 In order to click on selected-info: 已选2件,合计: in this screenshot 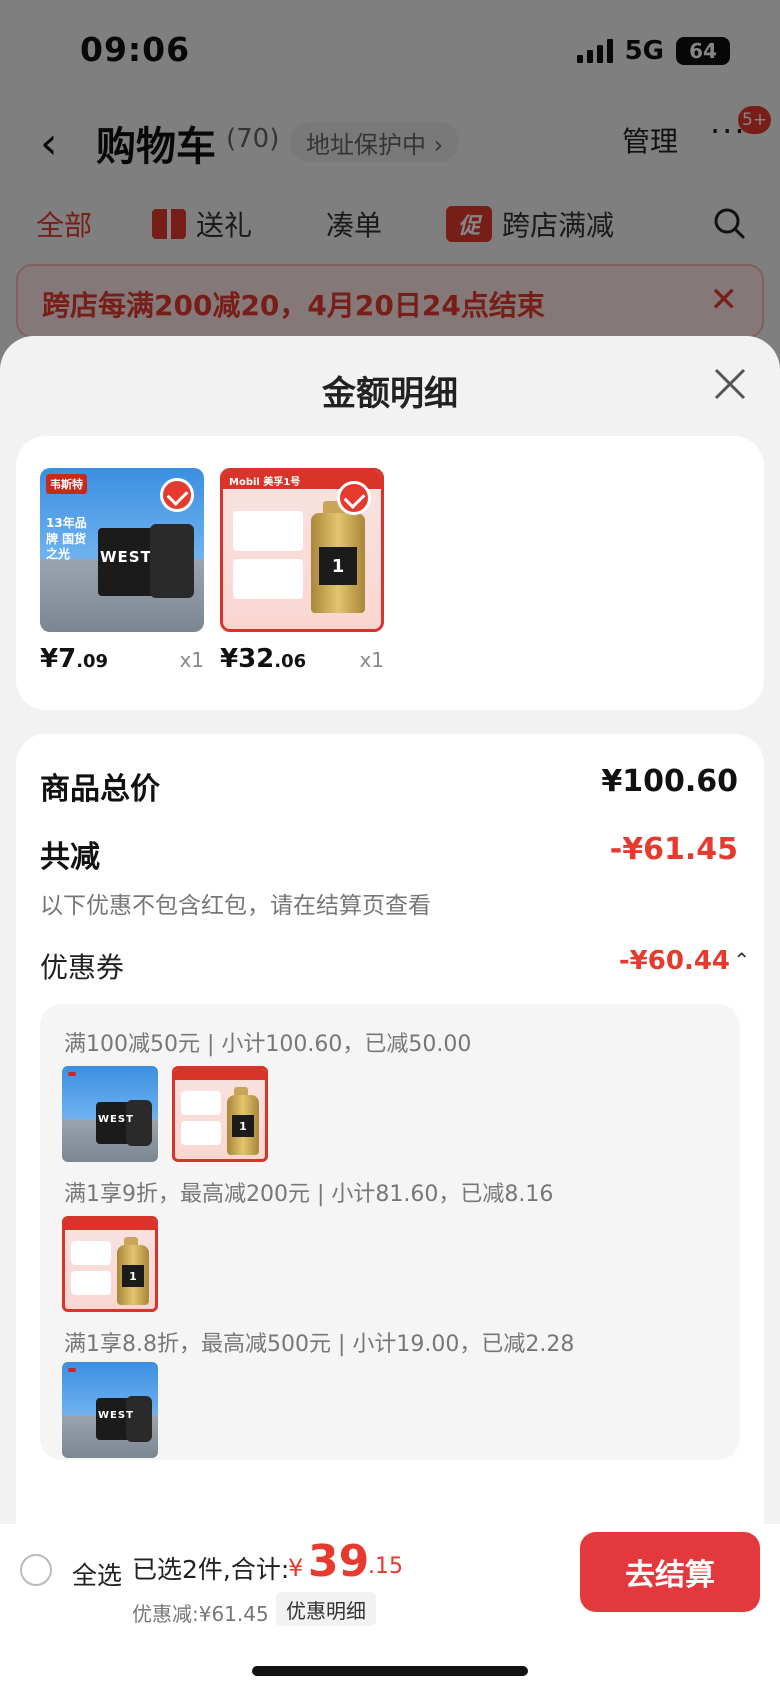, I will do `click(211, 1569)`.